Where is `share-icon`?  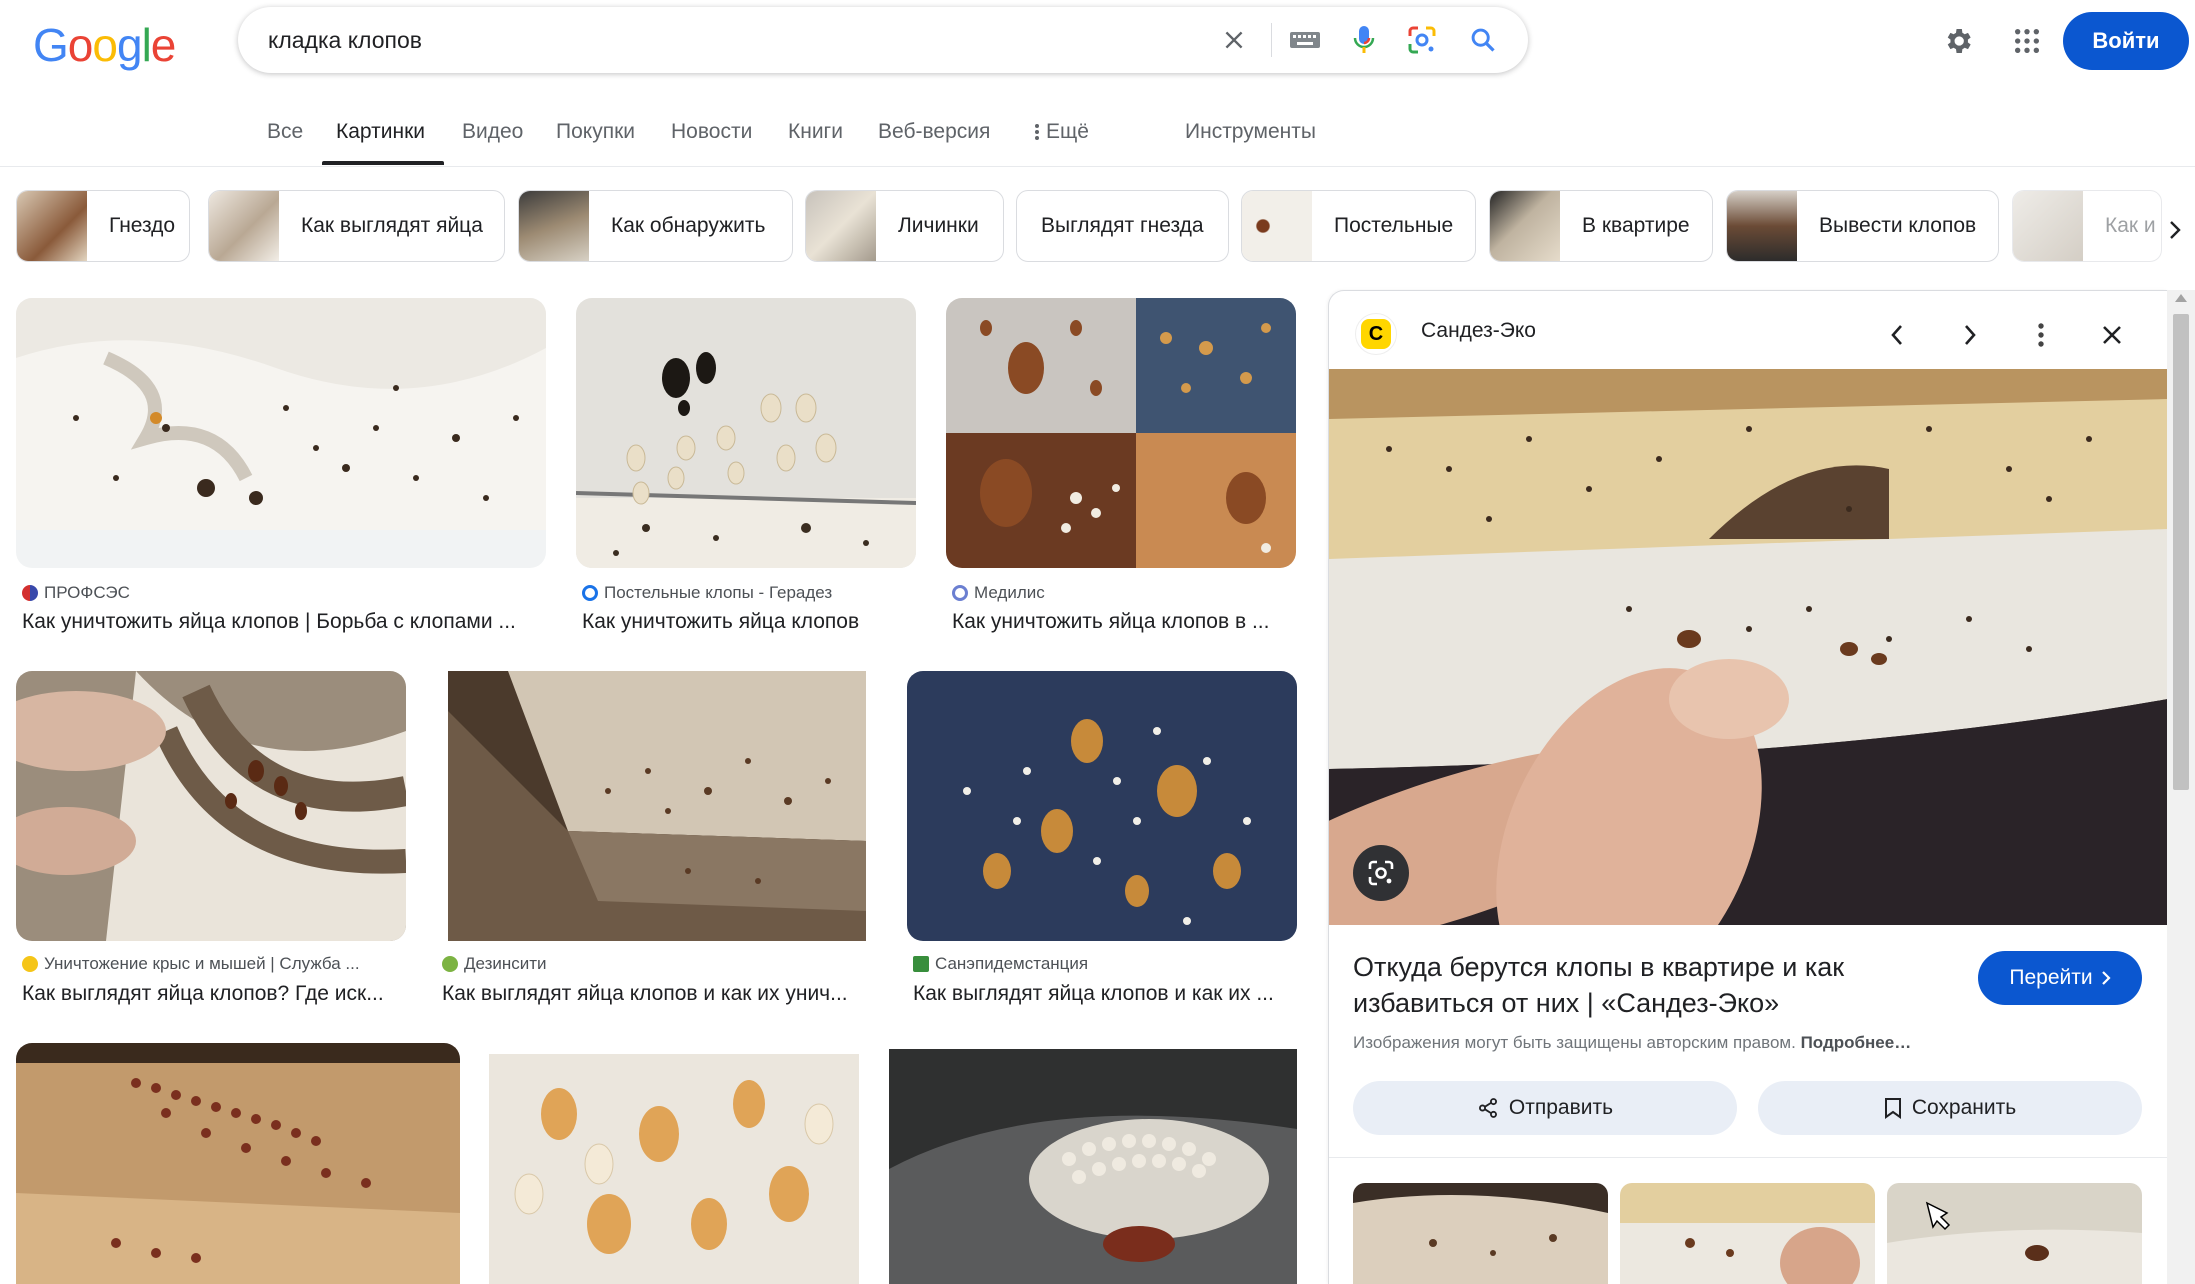
share-icon is located at coordinates (1487, 1108).